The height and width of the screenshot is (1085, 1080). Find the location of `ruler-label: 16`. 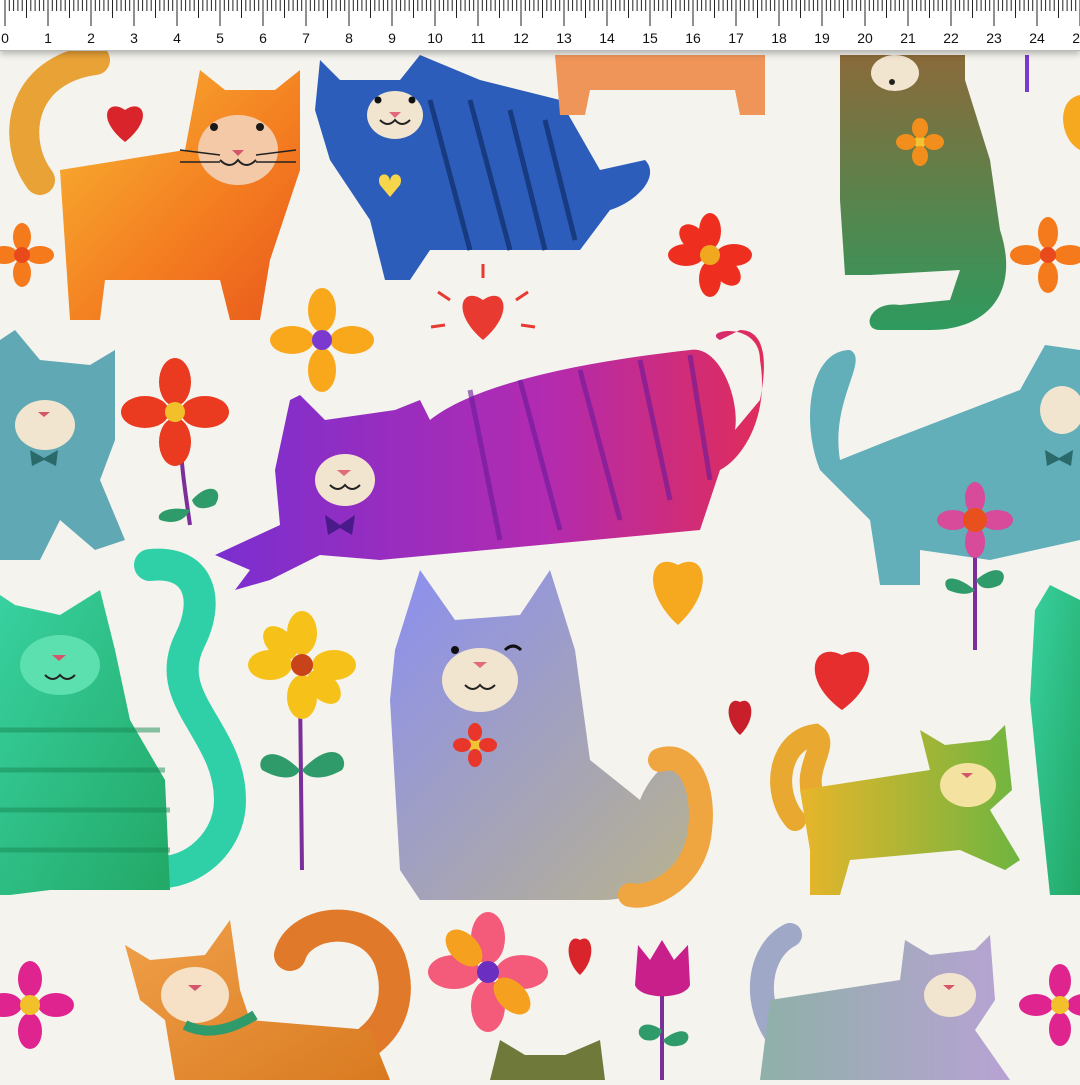

ruler-label: 16 is located at coordinates (693, 38).